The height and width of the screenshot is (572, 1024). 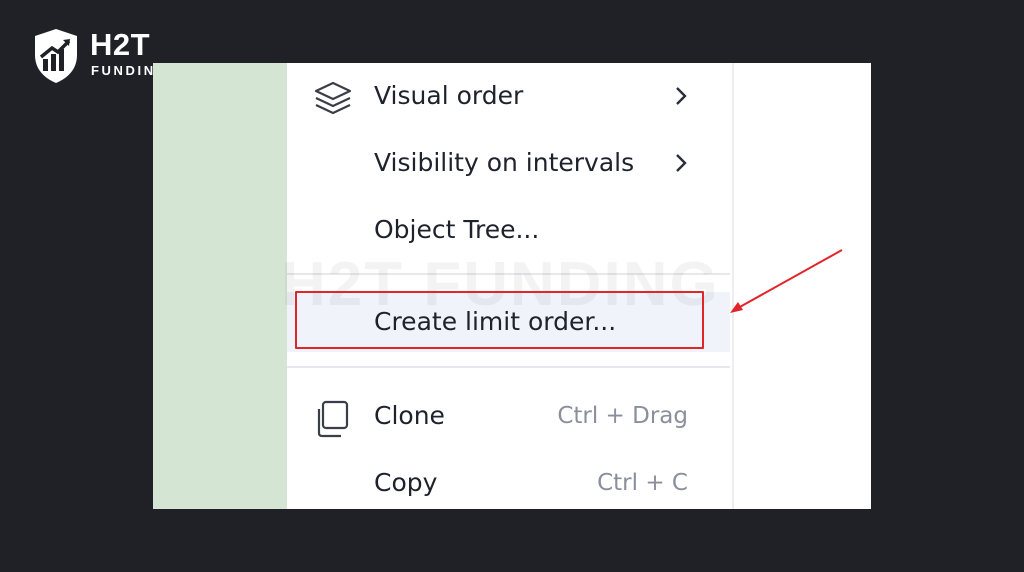 I want to click on menu-item-visual-order: Visual order, so click(x=508, y=96).